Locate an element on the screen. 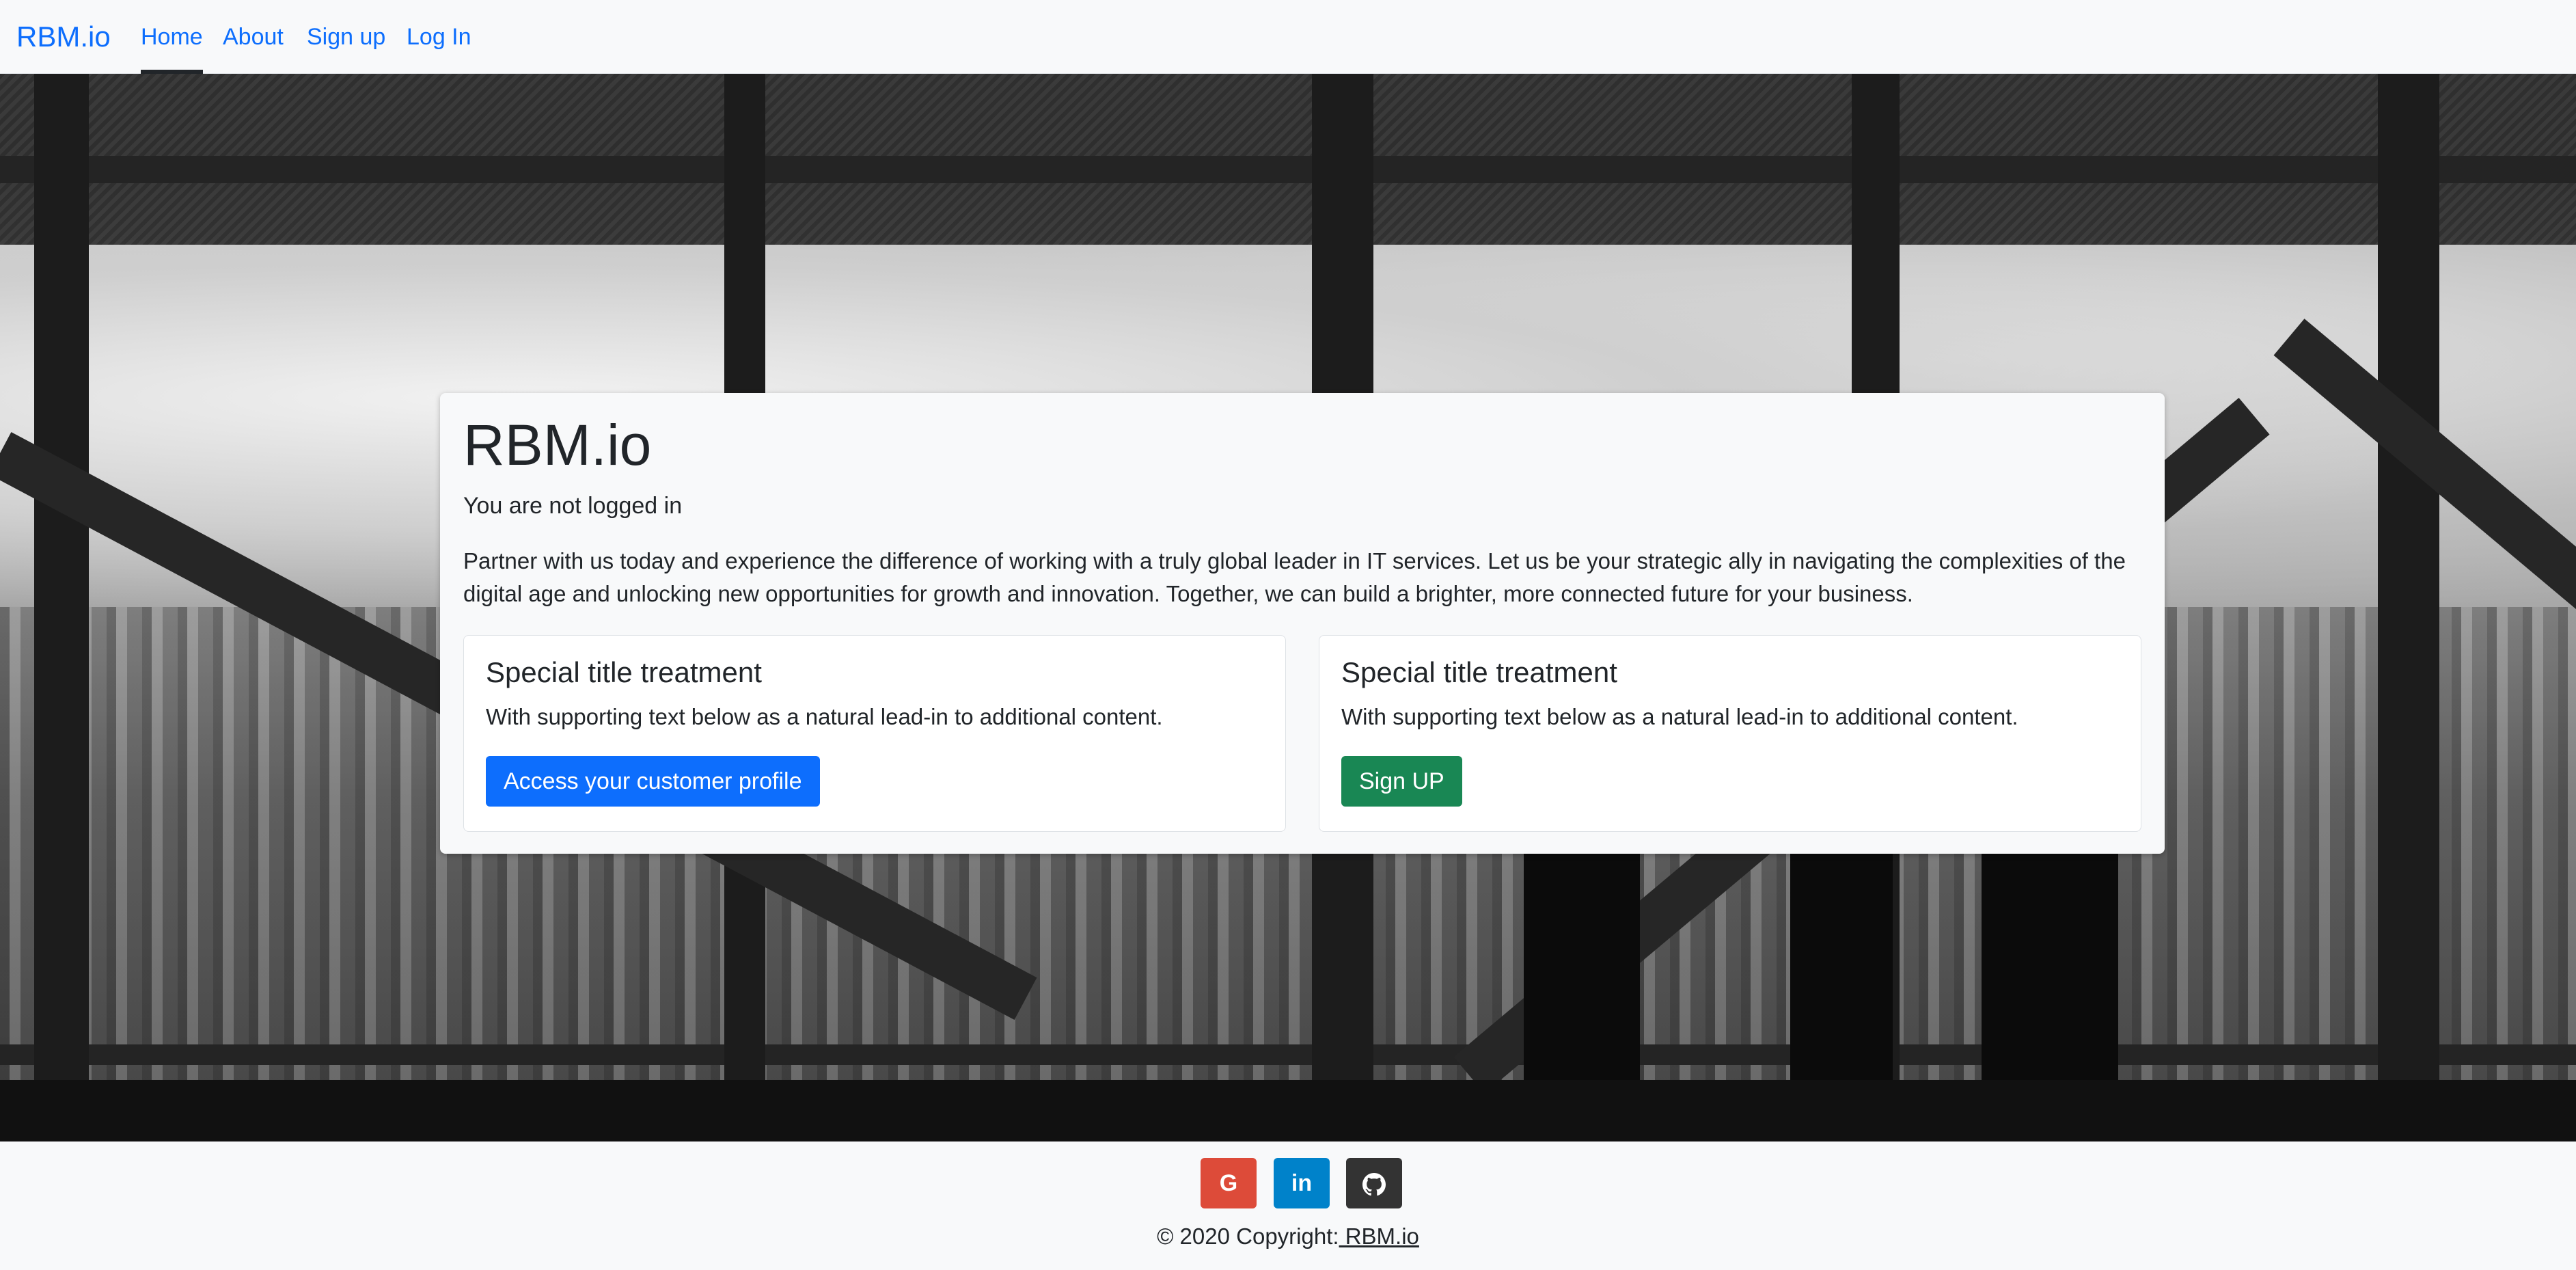 The height and width of the screenshot is (1270, 2576). brand-link: RBM.io is located at coordinates (63, 37).